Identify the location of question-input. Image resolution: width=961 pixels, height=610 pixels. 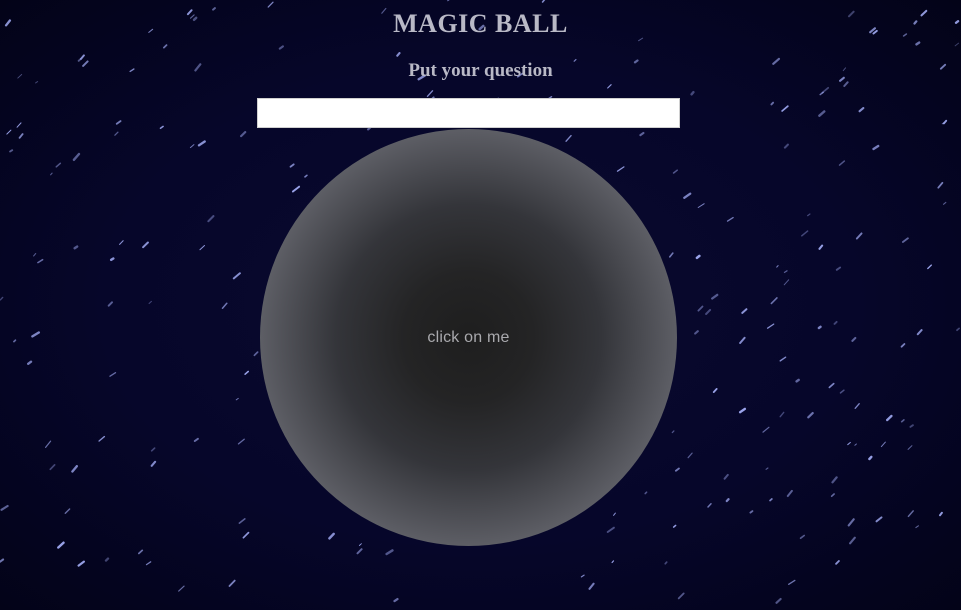
(468, 113).